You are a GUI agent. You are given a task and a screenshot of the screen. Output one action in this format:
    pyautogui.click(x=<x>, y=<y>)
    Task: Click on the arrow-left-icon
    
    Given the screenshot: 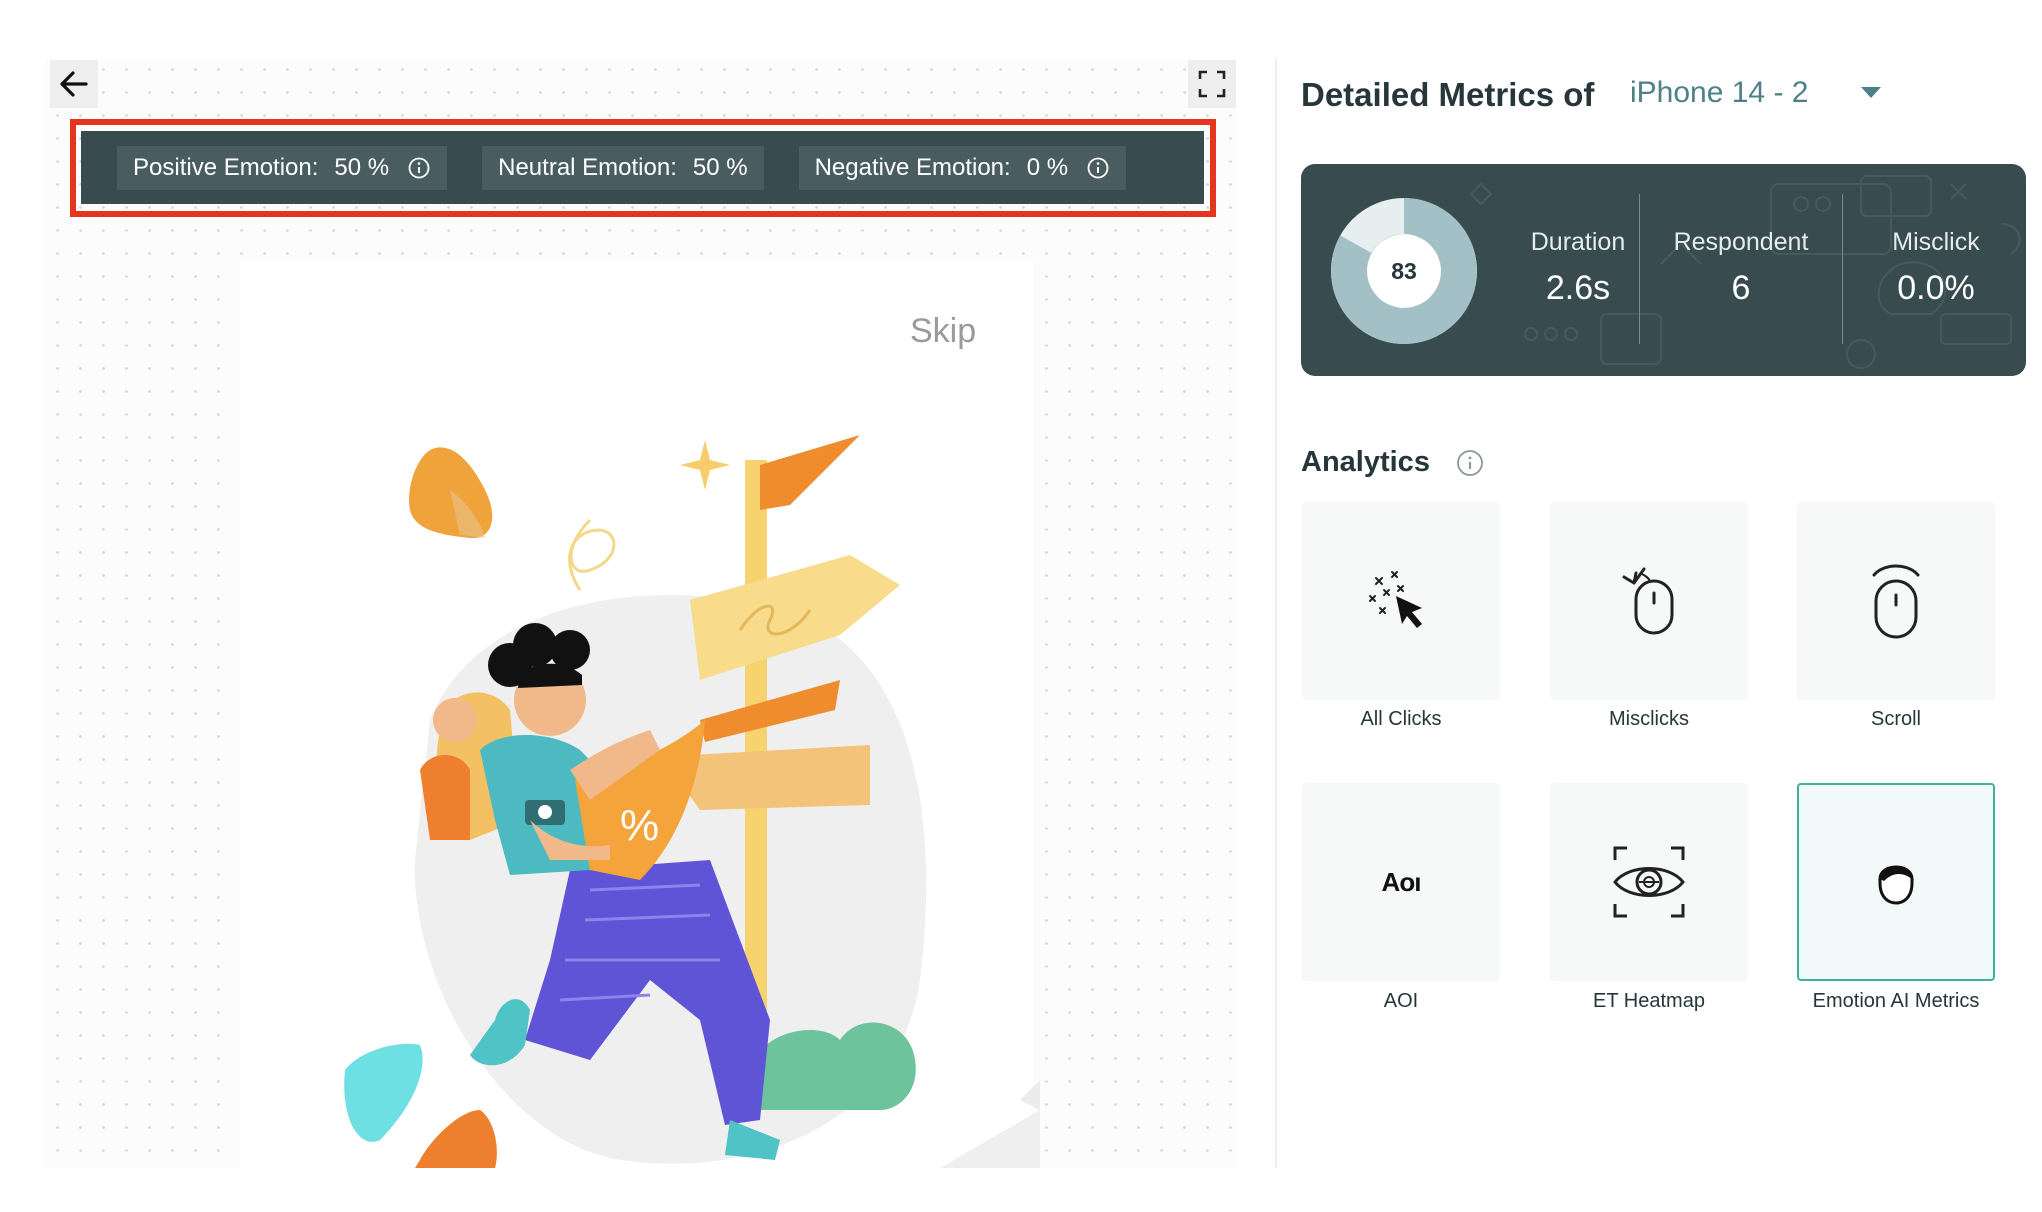 What is the action you would take?
    pyautogui.click(x=74, y=84)
    